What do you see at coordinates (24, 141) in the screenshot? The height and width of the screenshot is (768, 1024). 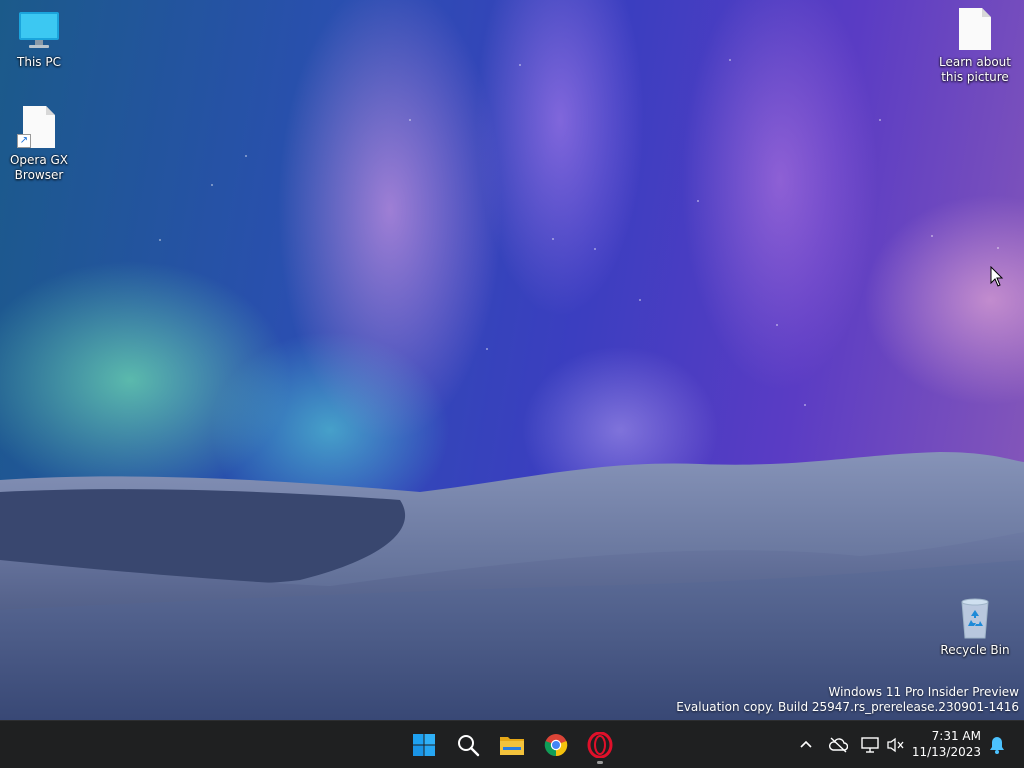 I see `shortcut-arrow-icon: ↗` at bounding box center [24, 141].